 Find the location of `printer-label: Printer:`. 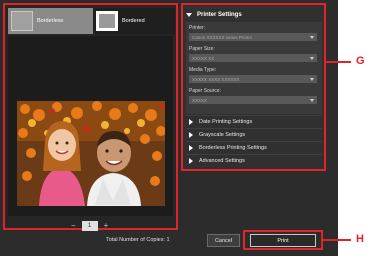

printer-label: Printer: is located at coordinates (197, 28).